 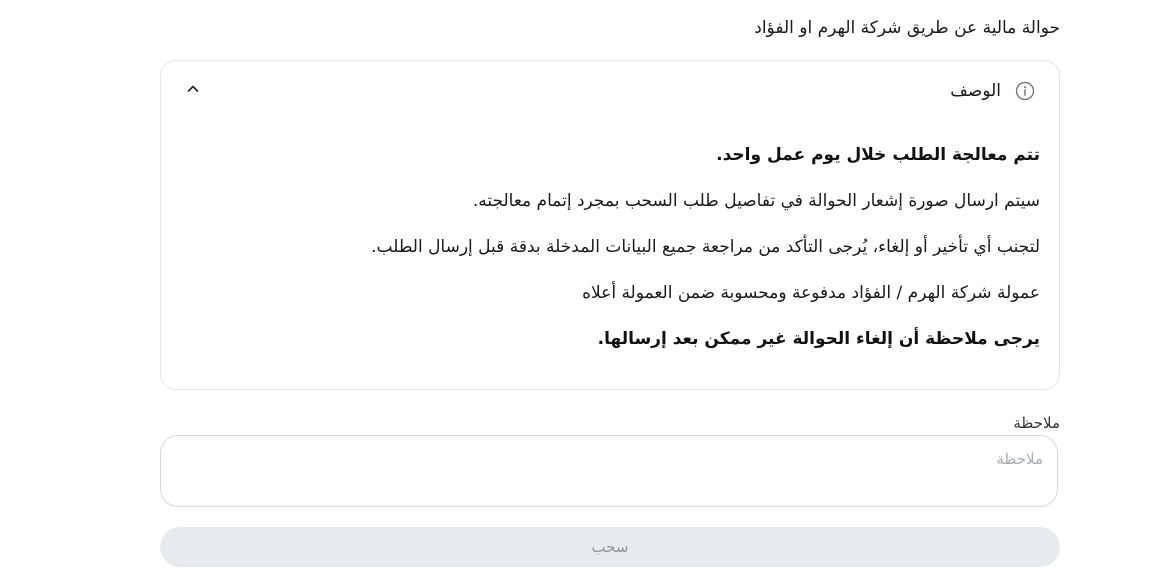 I want to click on info-icon, so click(x=1025, y=91).